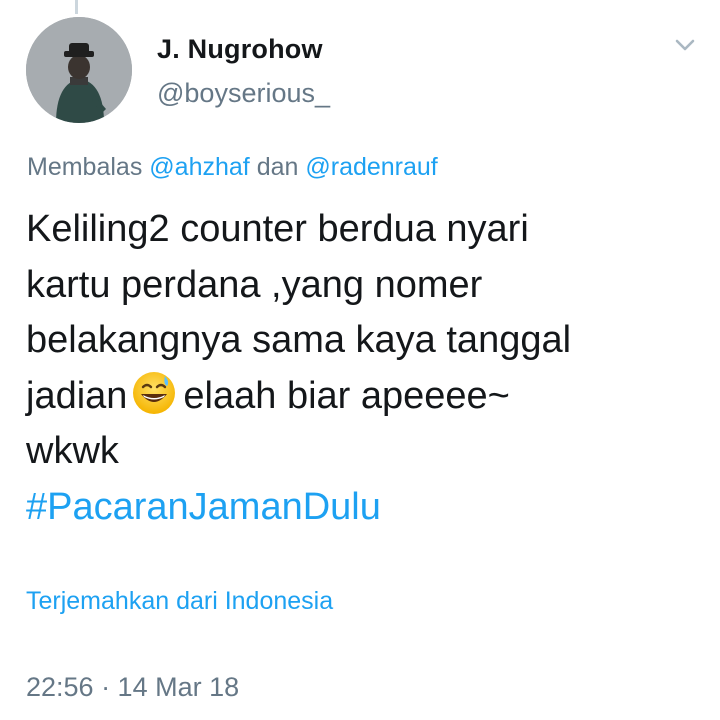 This screenshot has height=720, width=720. What do you see at coordinates (85, 167) in the screenshot?
I see `reply-prefix: Membalas` at bounding box center [85, 167].